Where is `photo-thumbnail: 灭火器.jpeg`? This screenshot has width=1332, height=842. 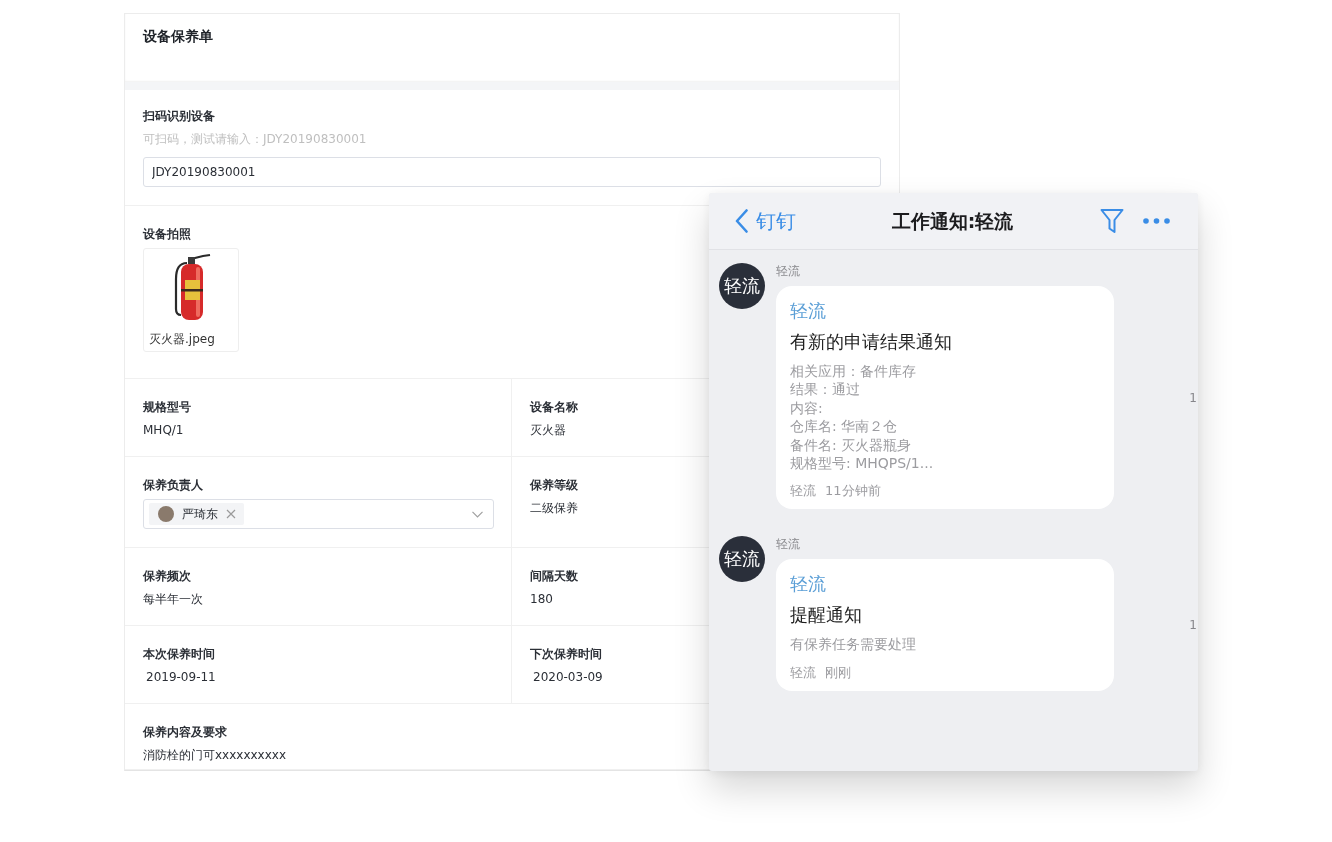 photo-thumbnail: 灭火器.jpeg is located at coordinates (191, 300).